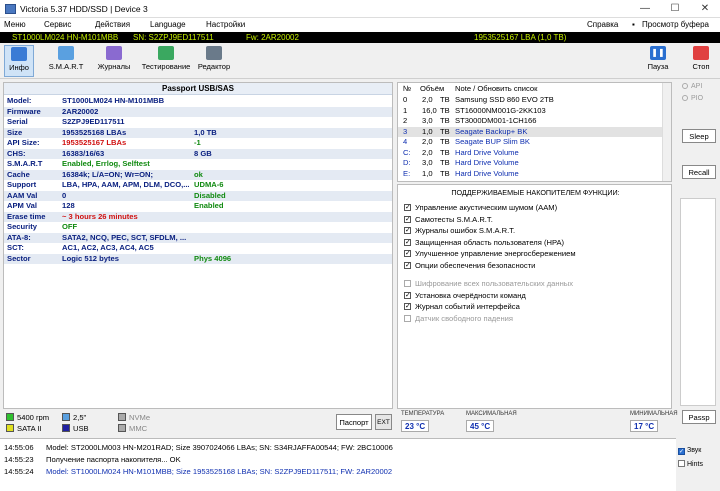  Describe the element at coordinates (166, 61) in the screenshot. I see `tab-testing: Тестирование` at that location.